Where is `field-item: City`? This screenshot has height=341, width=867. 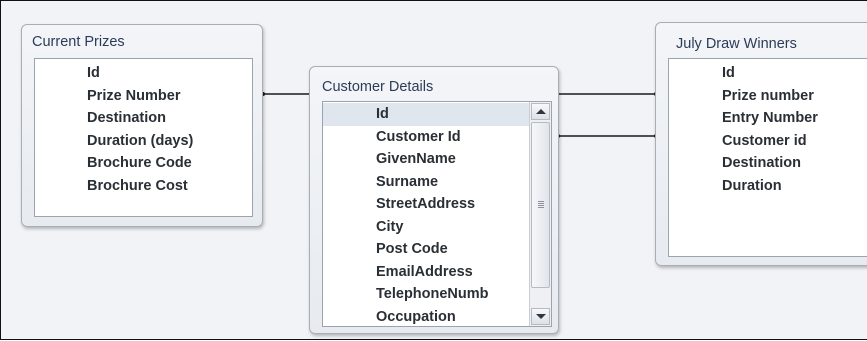
field-item: City is located at coordinates (437, 227).